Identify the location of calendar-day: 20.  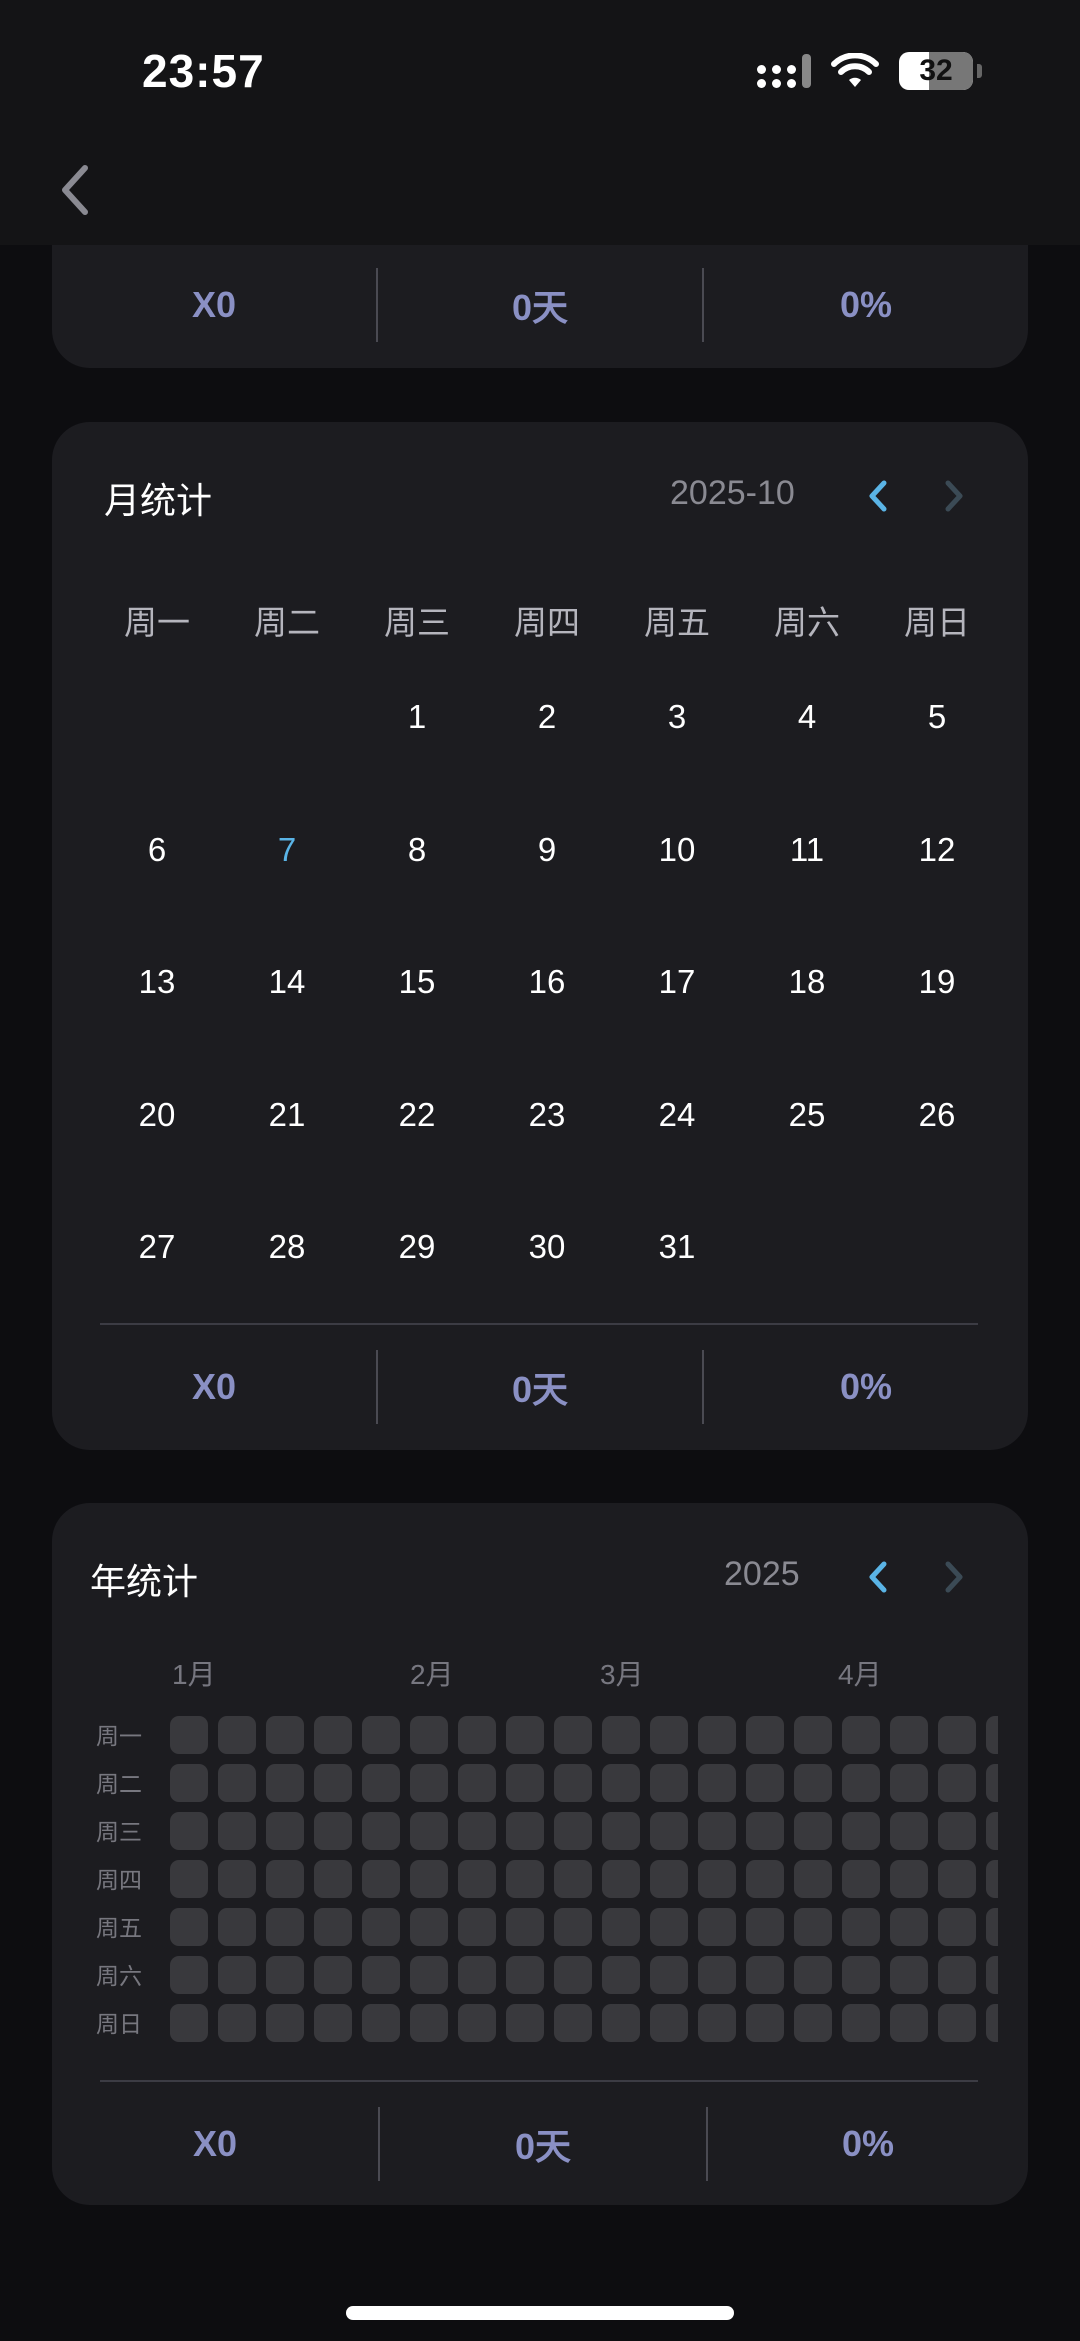
(157, 1115).